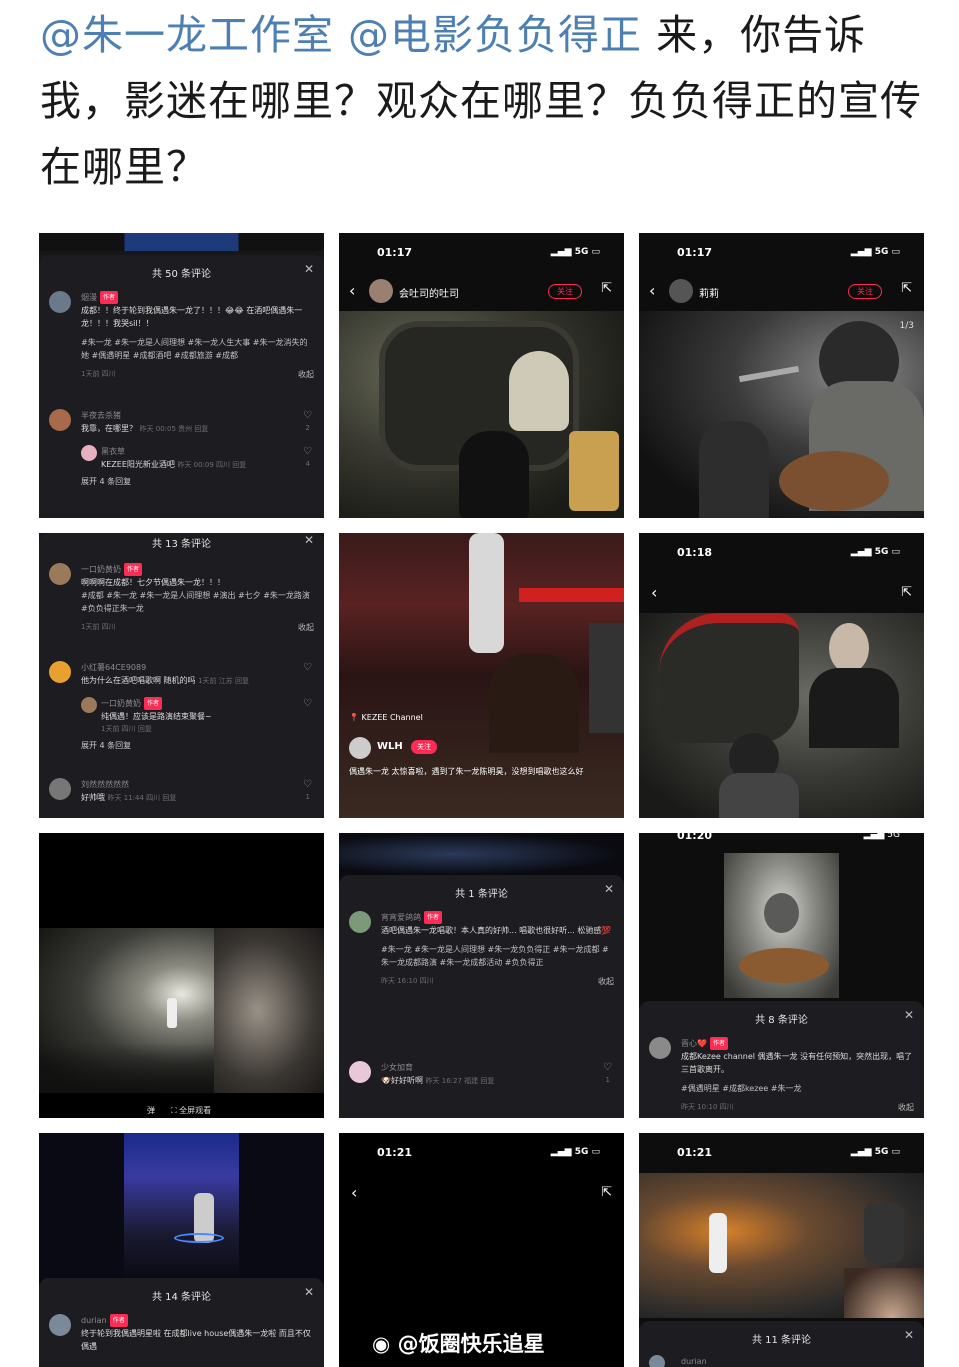  Describe the element at coordinates (695, 837) in the screenshot. I see `status-time: 01:20` at that location.